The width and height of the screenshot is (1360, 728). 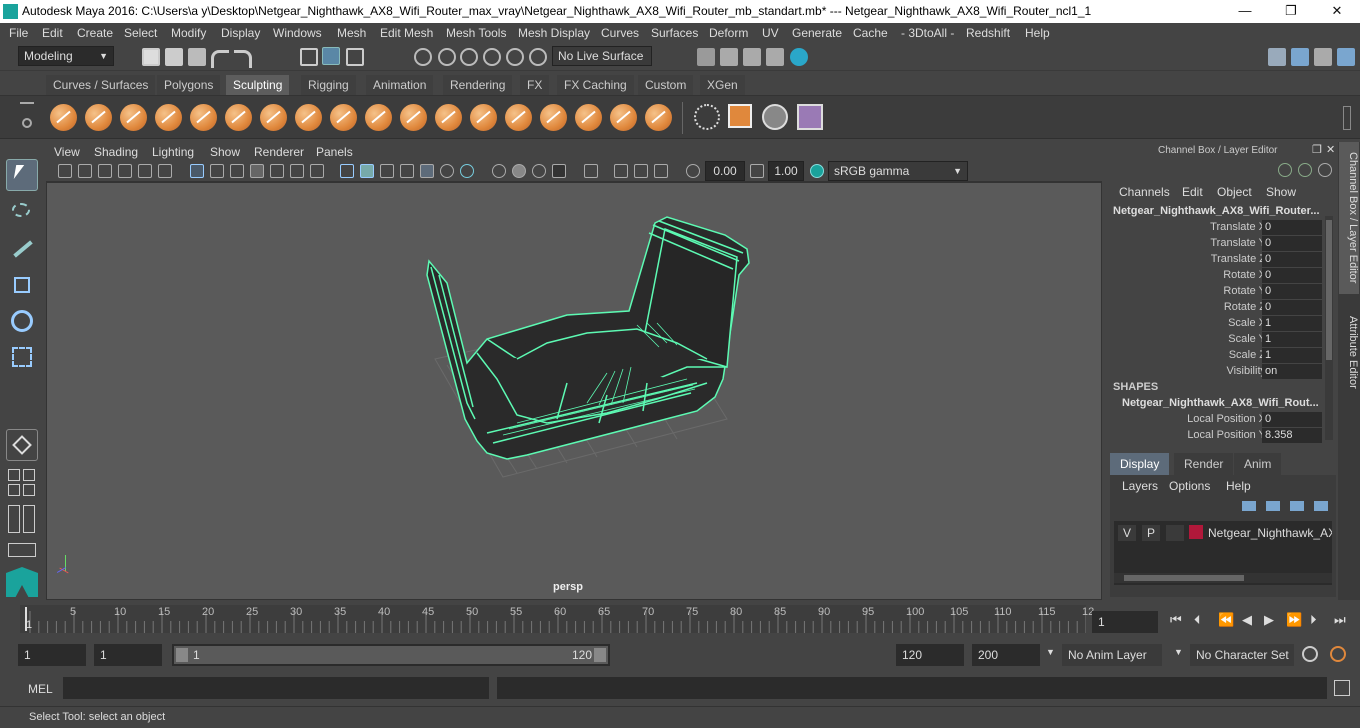 What do you see at coordinates (273, 117) in the screenshot?
I see `foamy-tool-icon` at bounding box center [273, 117].